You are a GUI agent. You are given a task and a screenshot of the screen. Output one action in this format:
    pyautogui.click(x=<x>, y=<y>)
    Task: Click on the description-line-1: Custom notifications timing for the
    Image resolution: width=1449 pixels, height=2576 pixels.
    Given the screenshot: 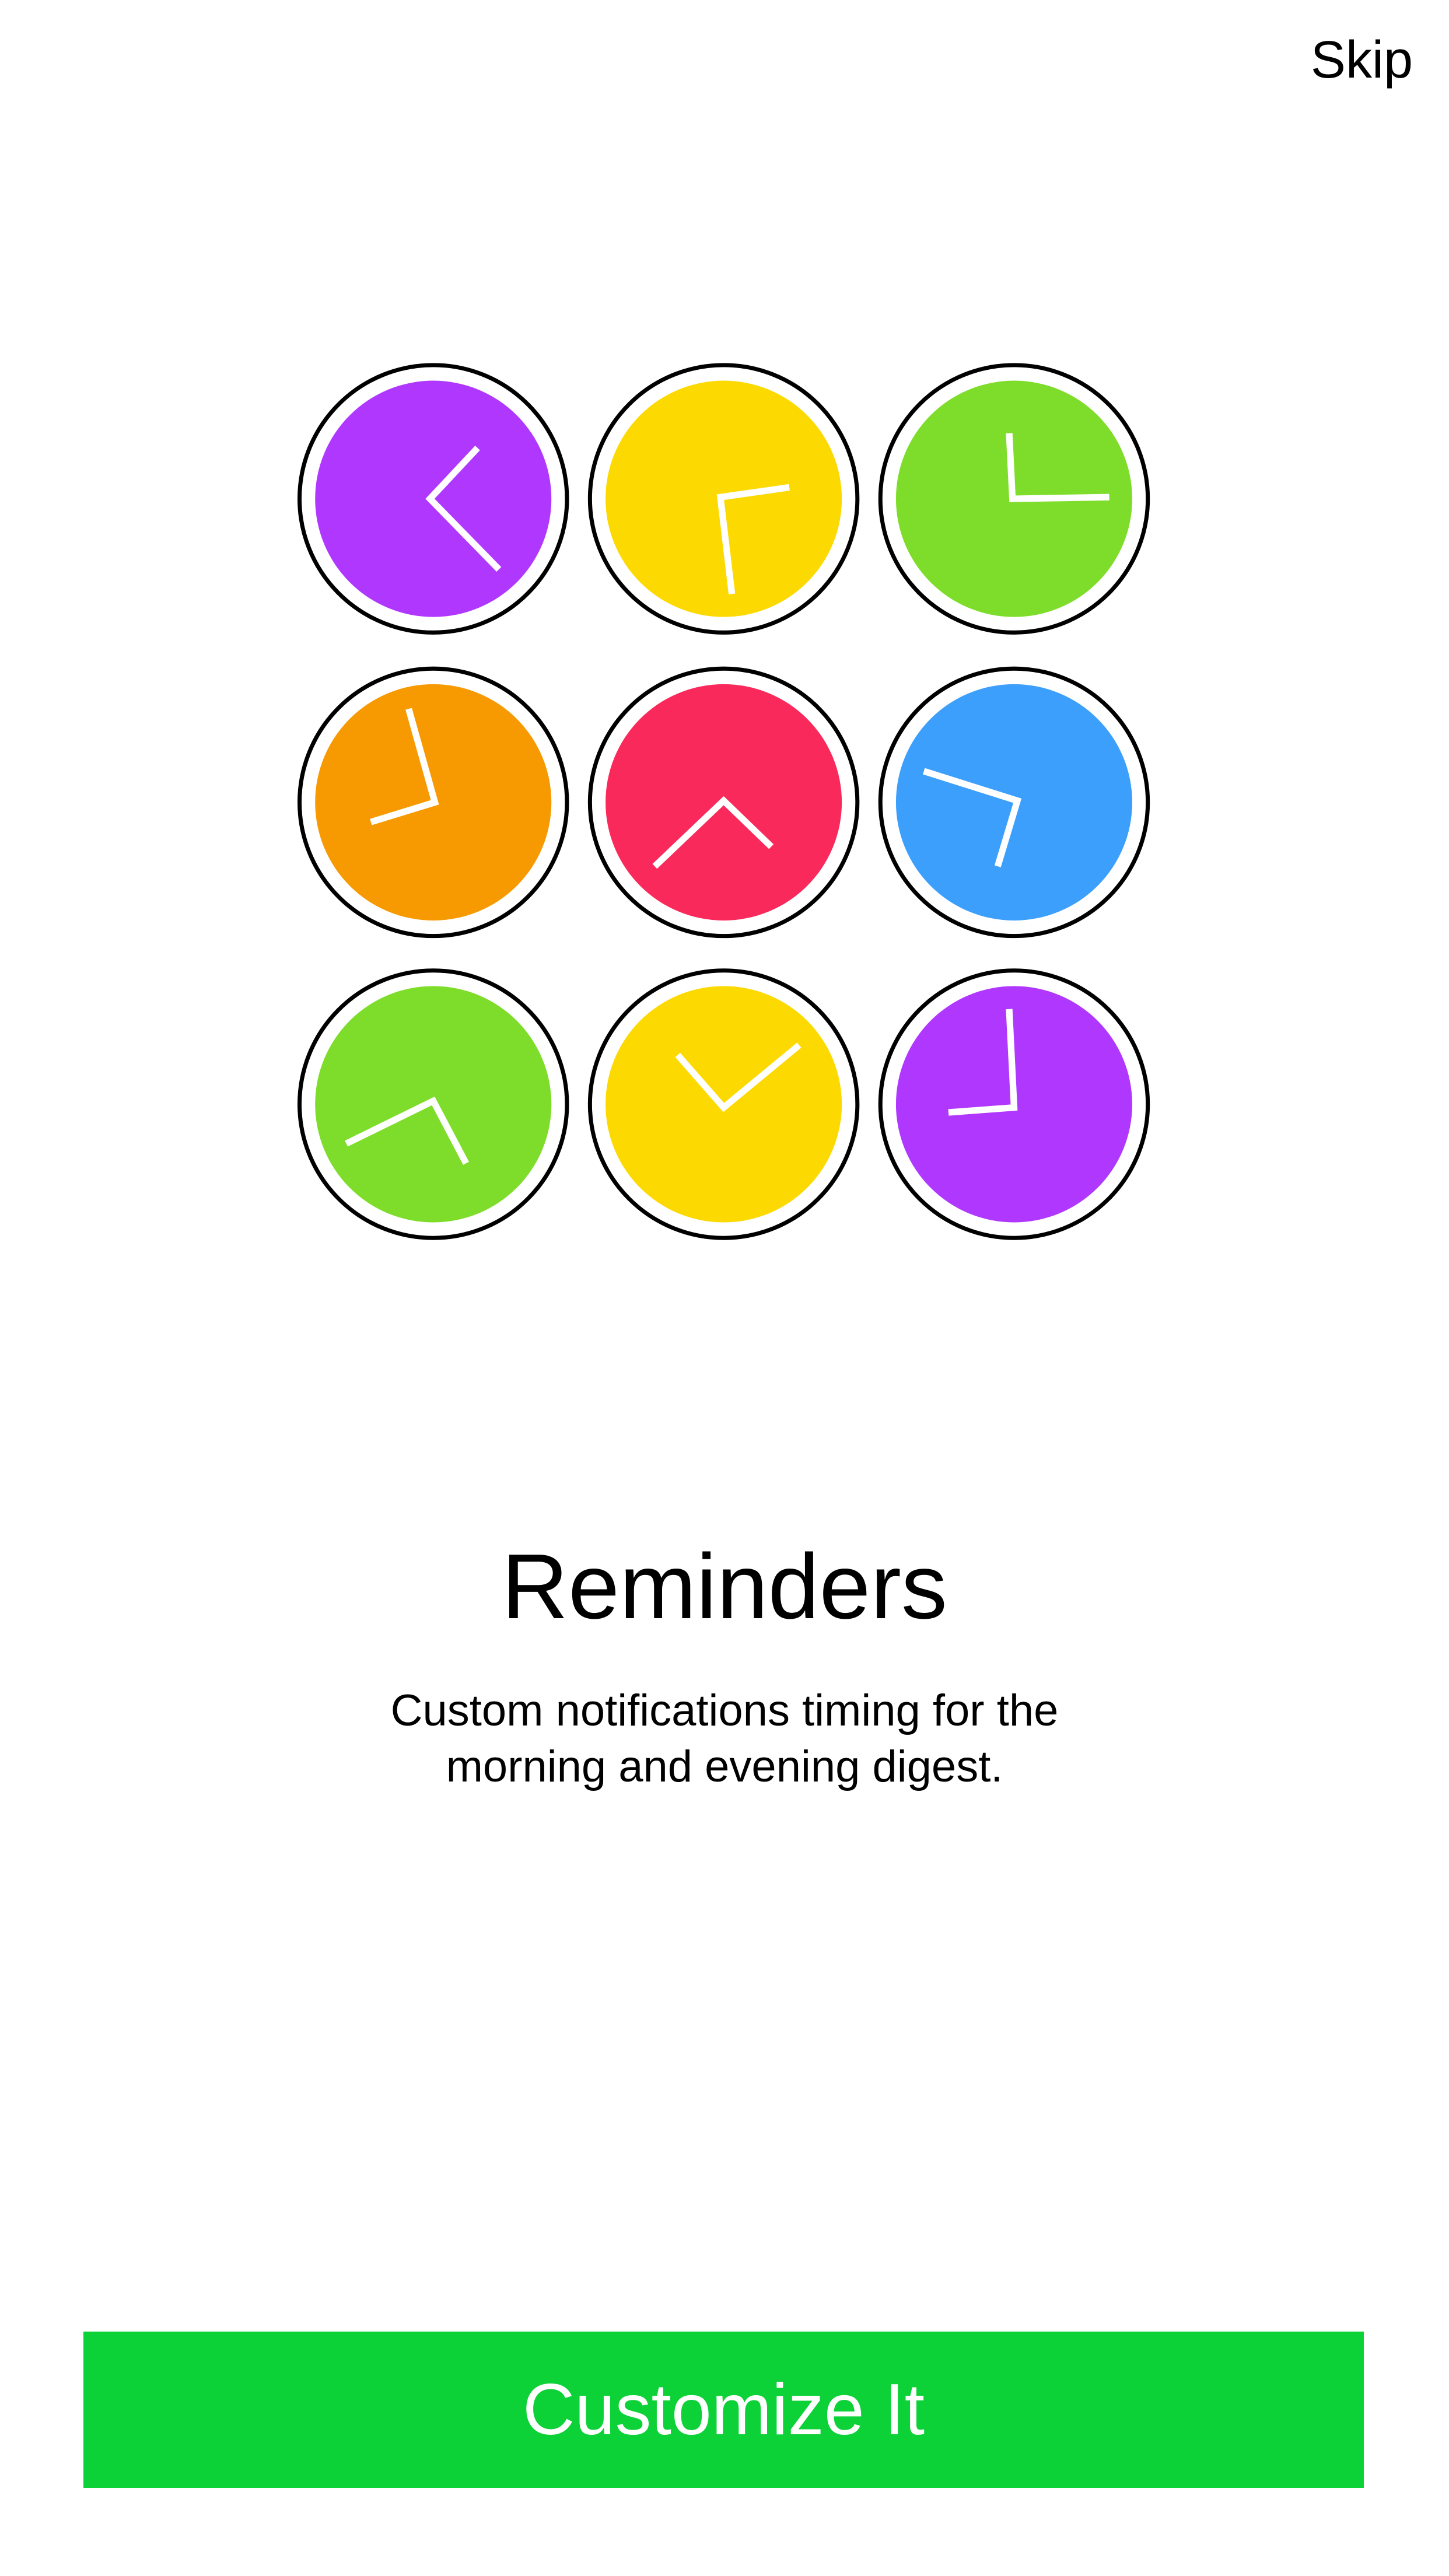 What is the action you would take?
    pyautogui.click(x=724, y=1710)
    